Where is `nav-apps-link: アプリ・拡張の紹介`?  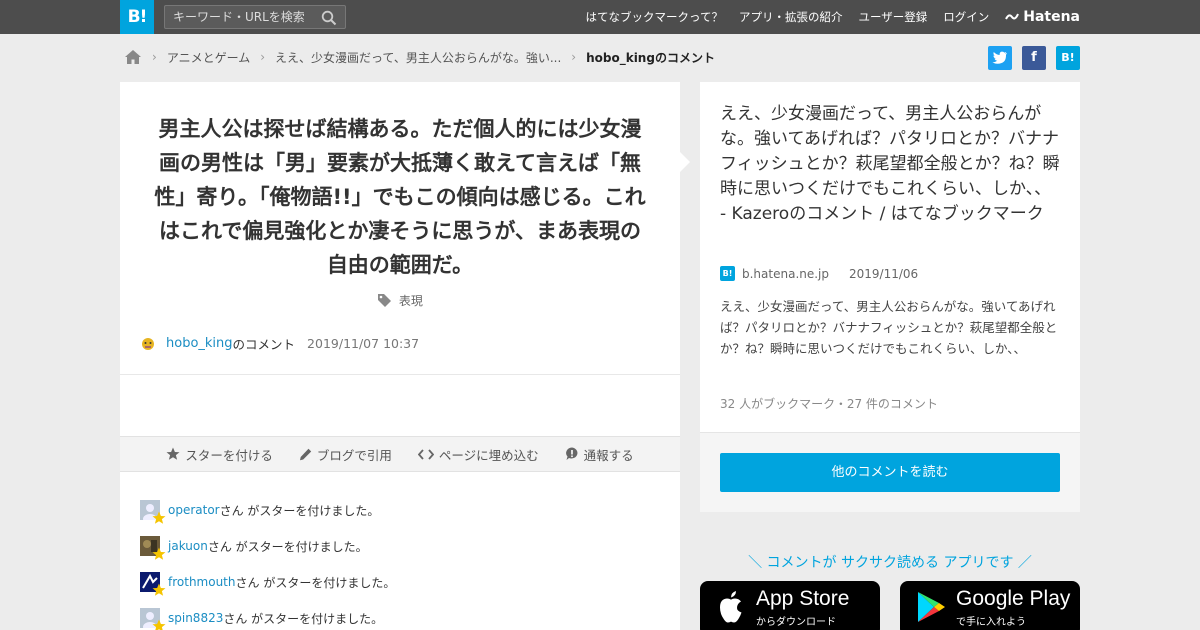 nav-apps-link: アプリ・拡張の紹介 is located at coordinates (791, 17).